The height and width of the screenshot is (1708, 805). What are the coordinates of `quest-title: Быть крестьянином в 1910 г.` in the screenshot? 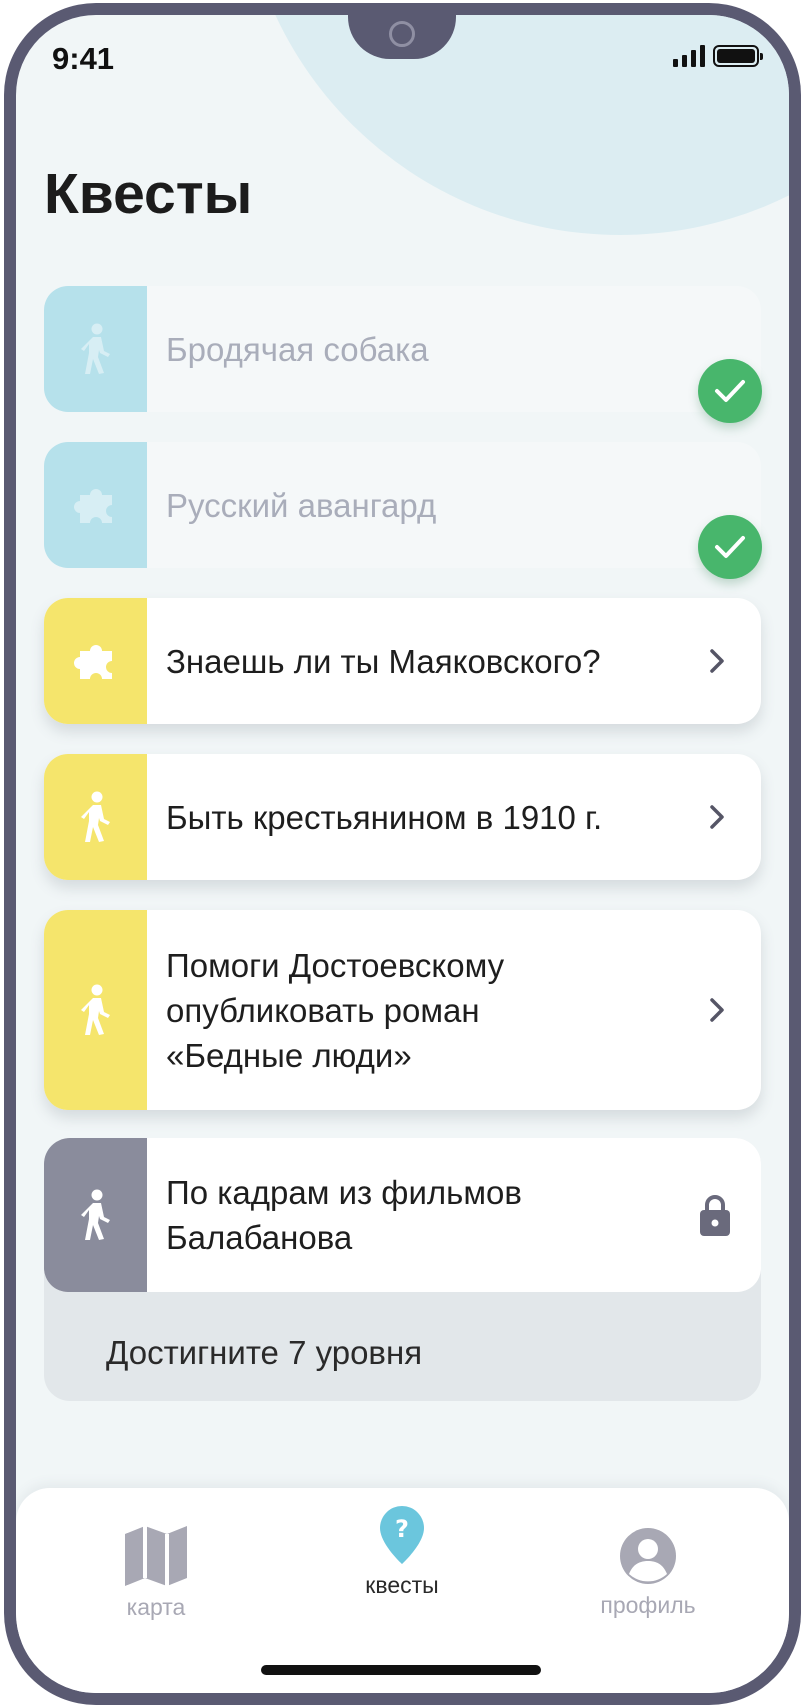 It's located at (384, 817).